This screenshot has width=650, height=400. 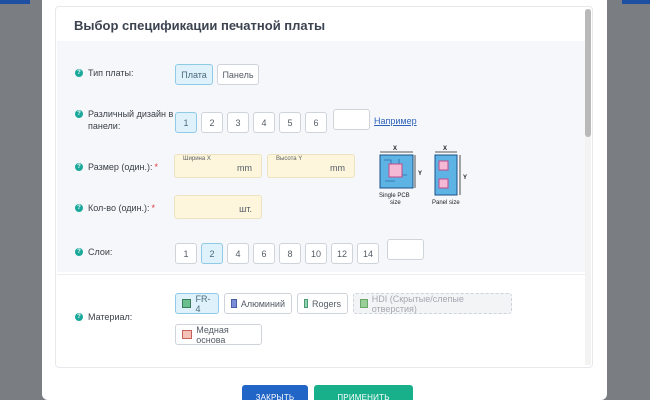 I want to click on width-x-unit: mm, so click(x=244, y=168).